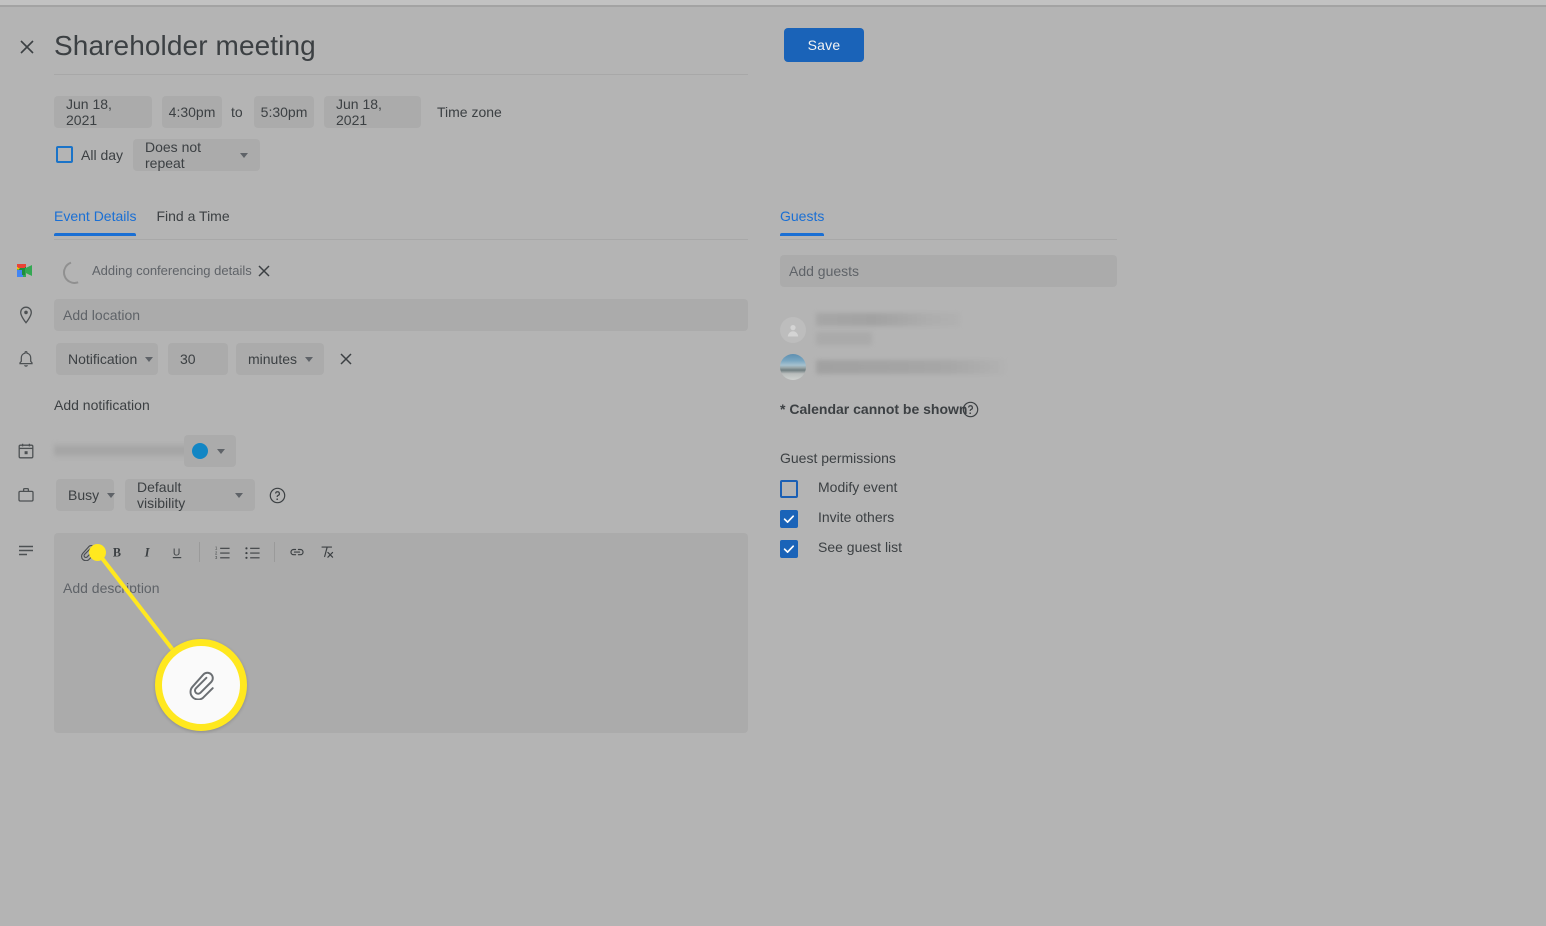 The width and height of the screenshot is (1546, 926). Describe the element at coordinates (103, 112) in the screenshot. I see `start-date-field: Jun 18, 2021` at that location.